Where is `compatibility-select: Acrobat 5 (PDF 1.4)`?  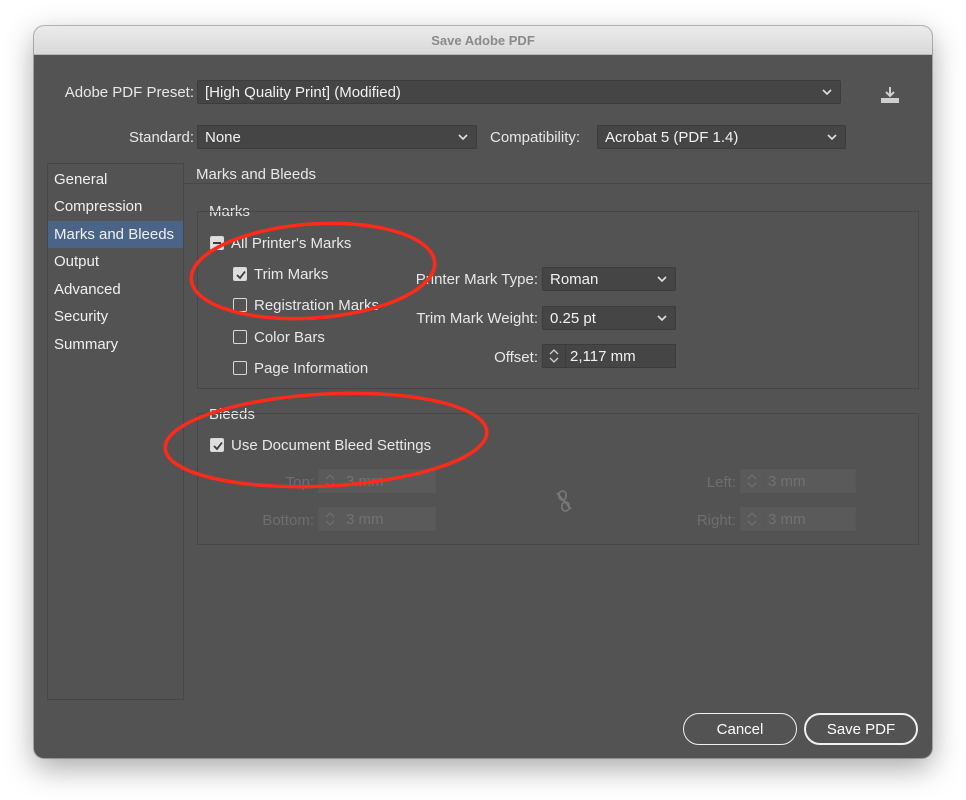
compatibility-select: Acrobat 5 (PDF 1.4) is located at coordinates (721, 137).